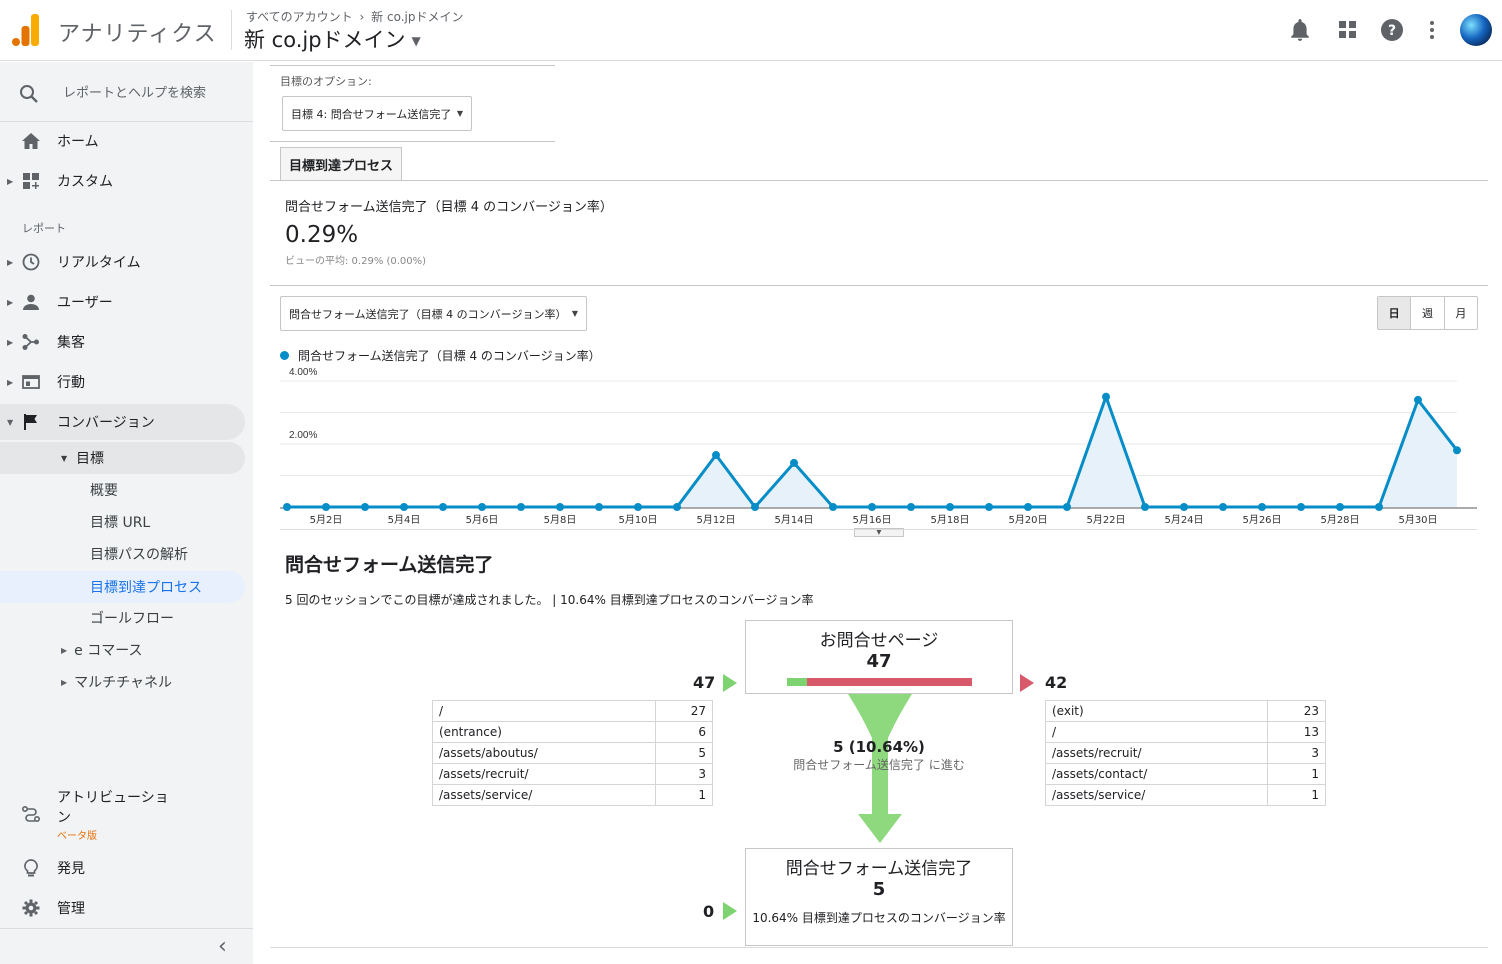 This screenshot has width=1502, height=964. What do you see at coordinates (1186, 711) in the screenshot?
I see `table-row: (exit) 23` at bounding box center [1186, 711].